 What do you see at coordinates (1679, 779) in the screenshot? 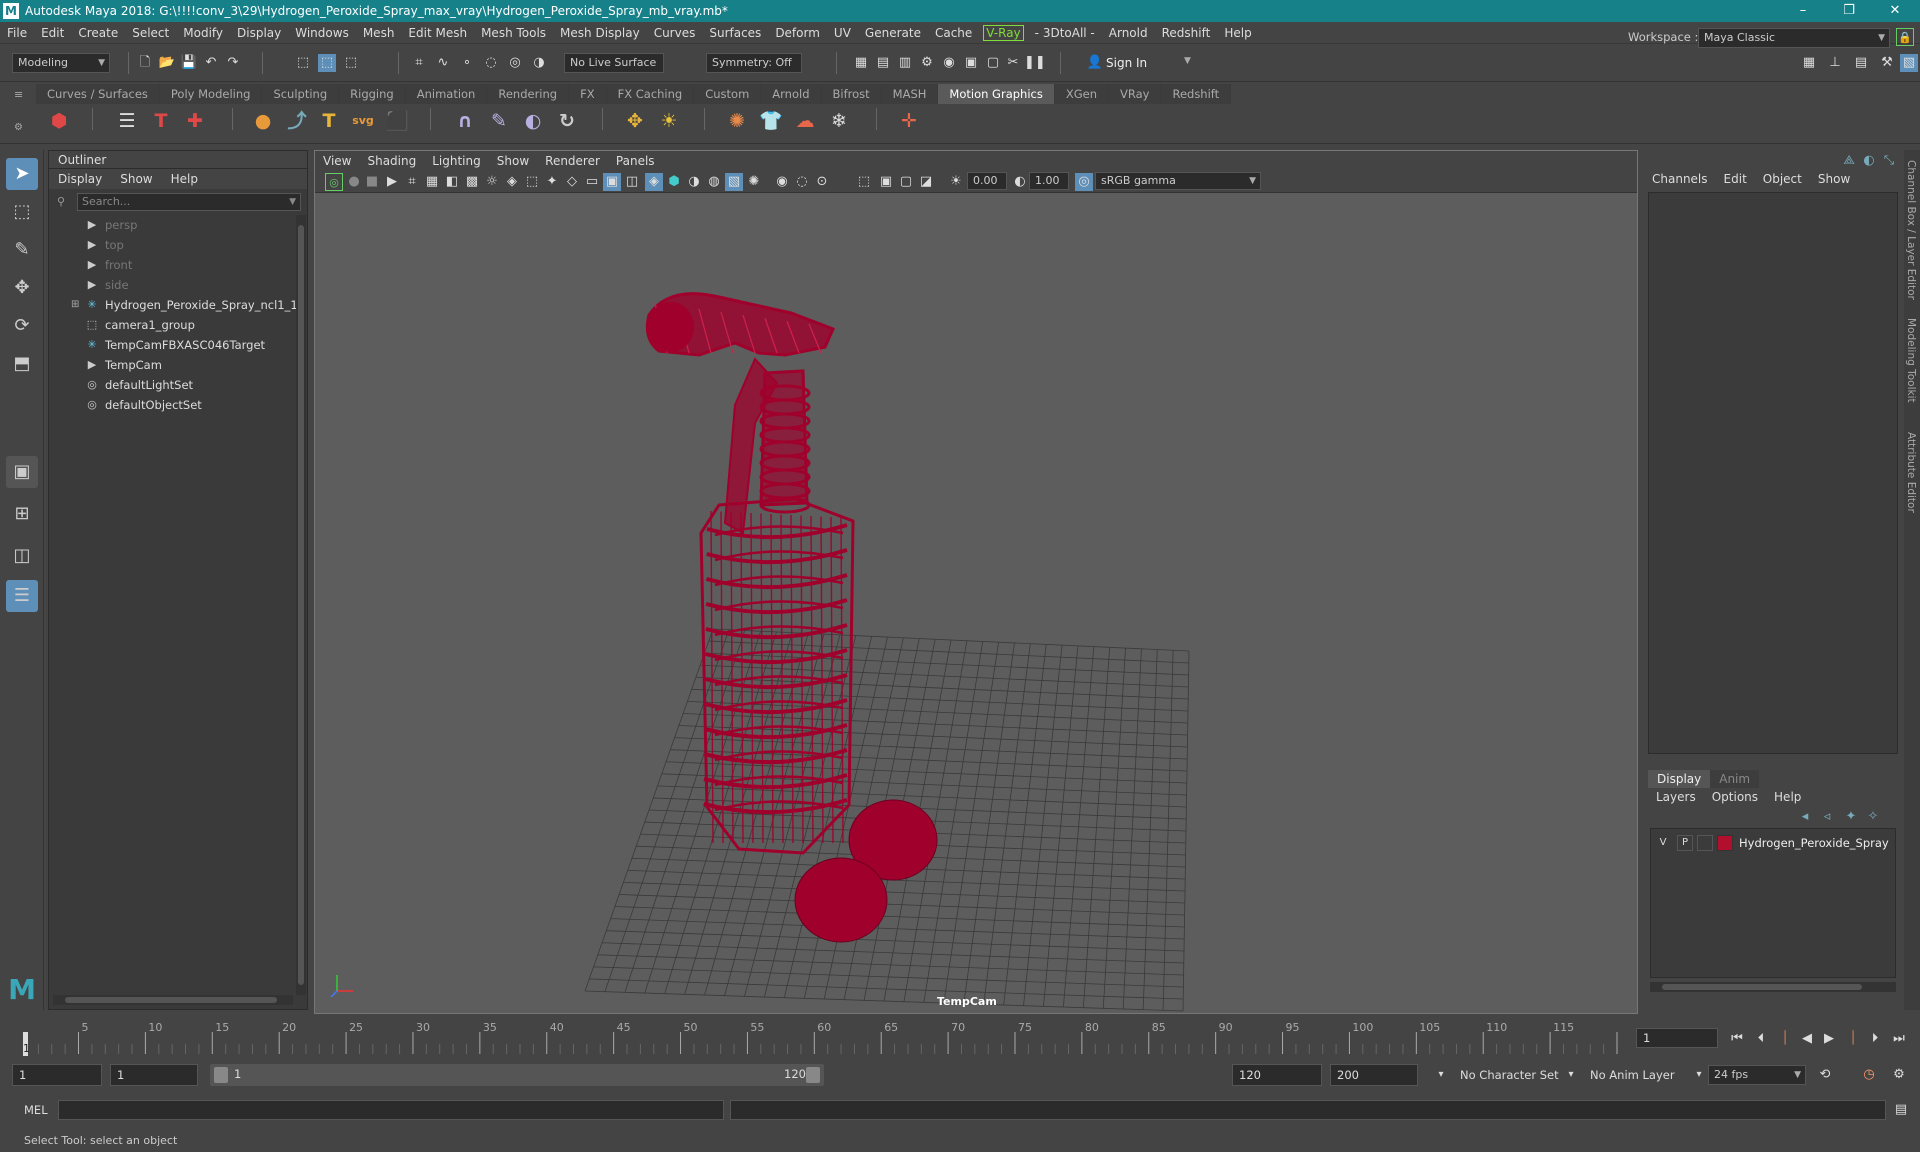
I see `tab-display: Display` at bounding box center [1679, 779].